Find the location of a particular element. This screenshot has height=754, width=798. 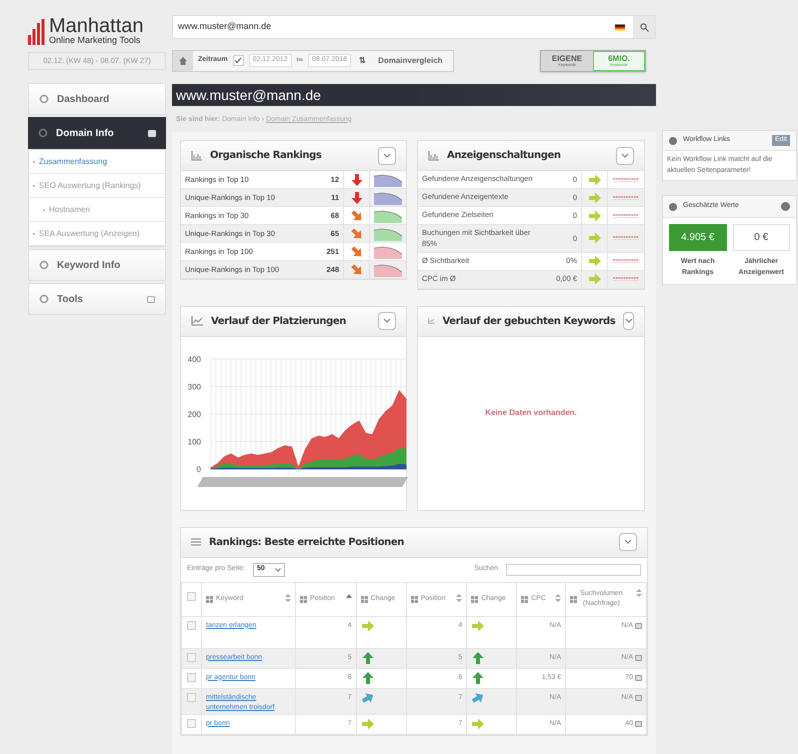

domain-compare-button: Domainvergleich is located at coordinates (410, 60).